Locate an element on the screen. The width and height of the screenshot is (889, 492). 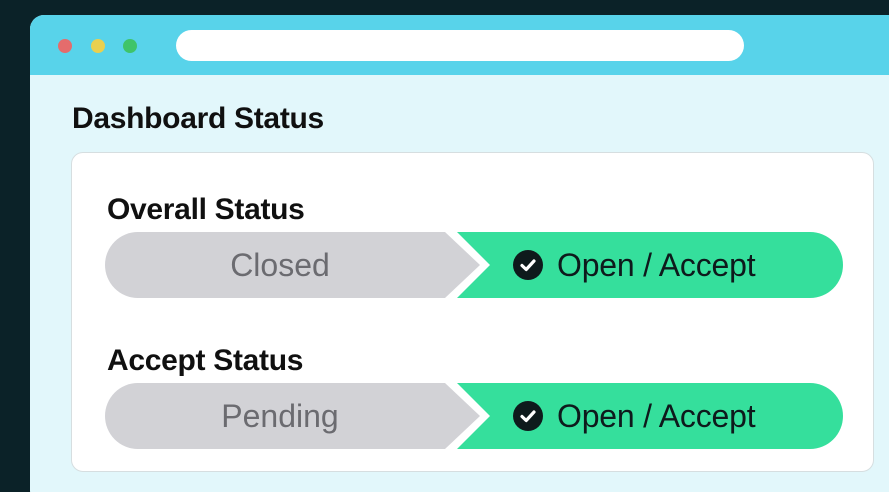
overall-status-closed-label: Closed is located at coordinates (280, 265).